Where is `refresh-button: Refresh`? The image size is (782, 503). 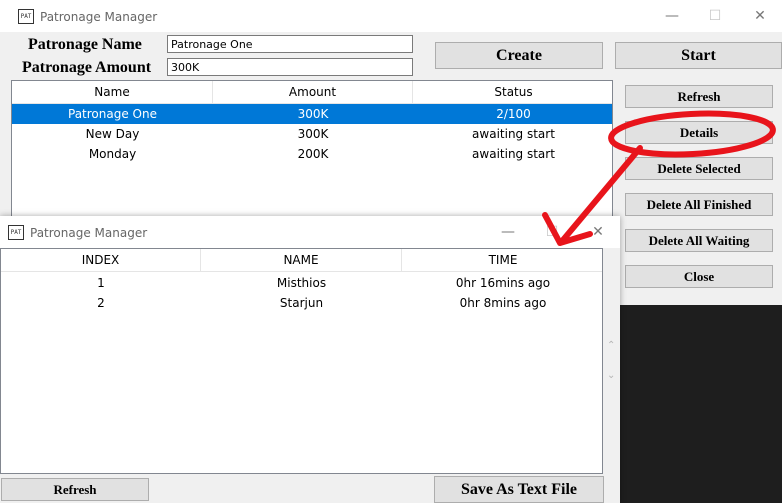 refresh-button: Refresh is located at coordinates (699, 96).